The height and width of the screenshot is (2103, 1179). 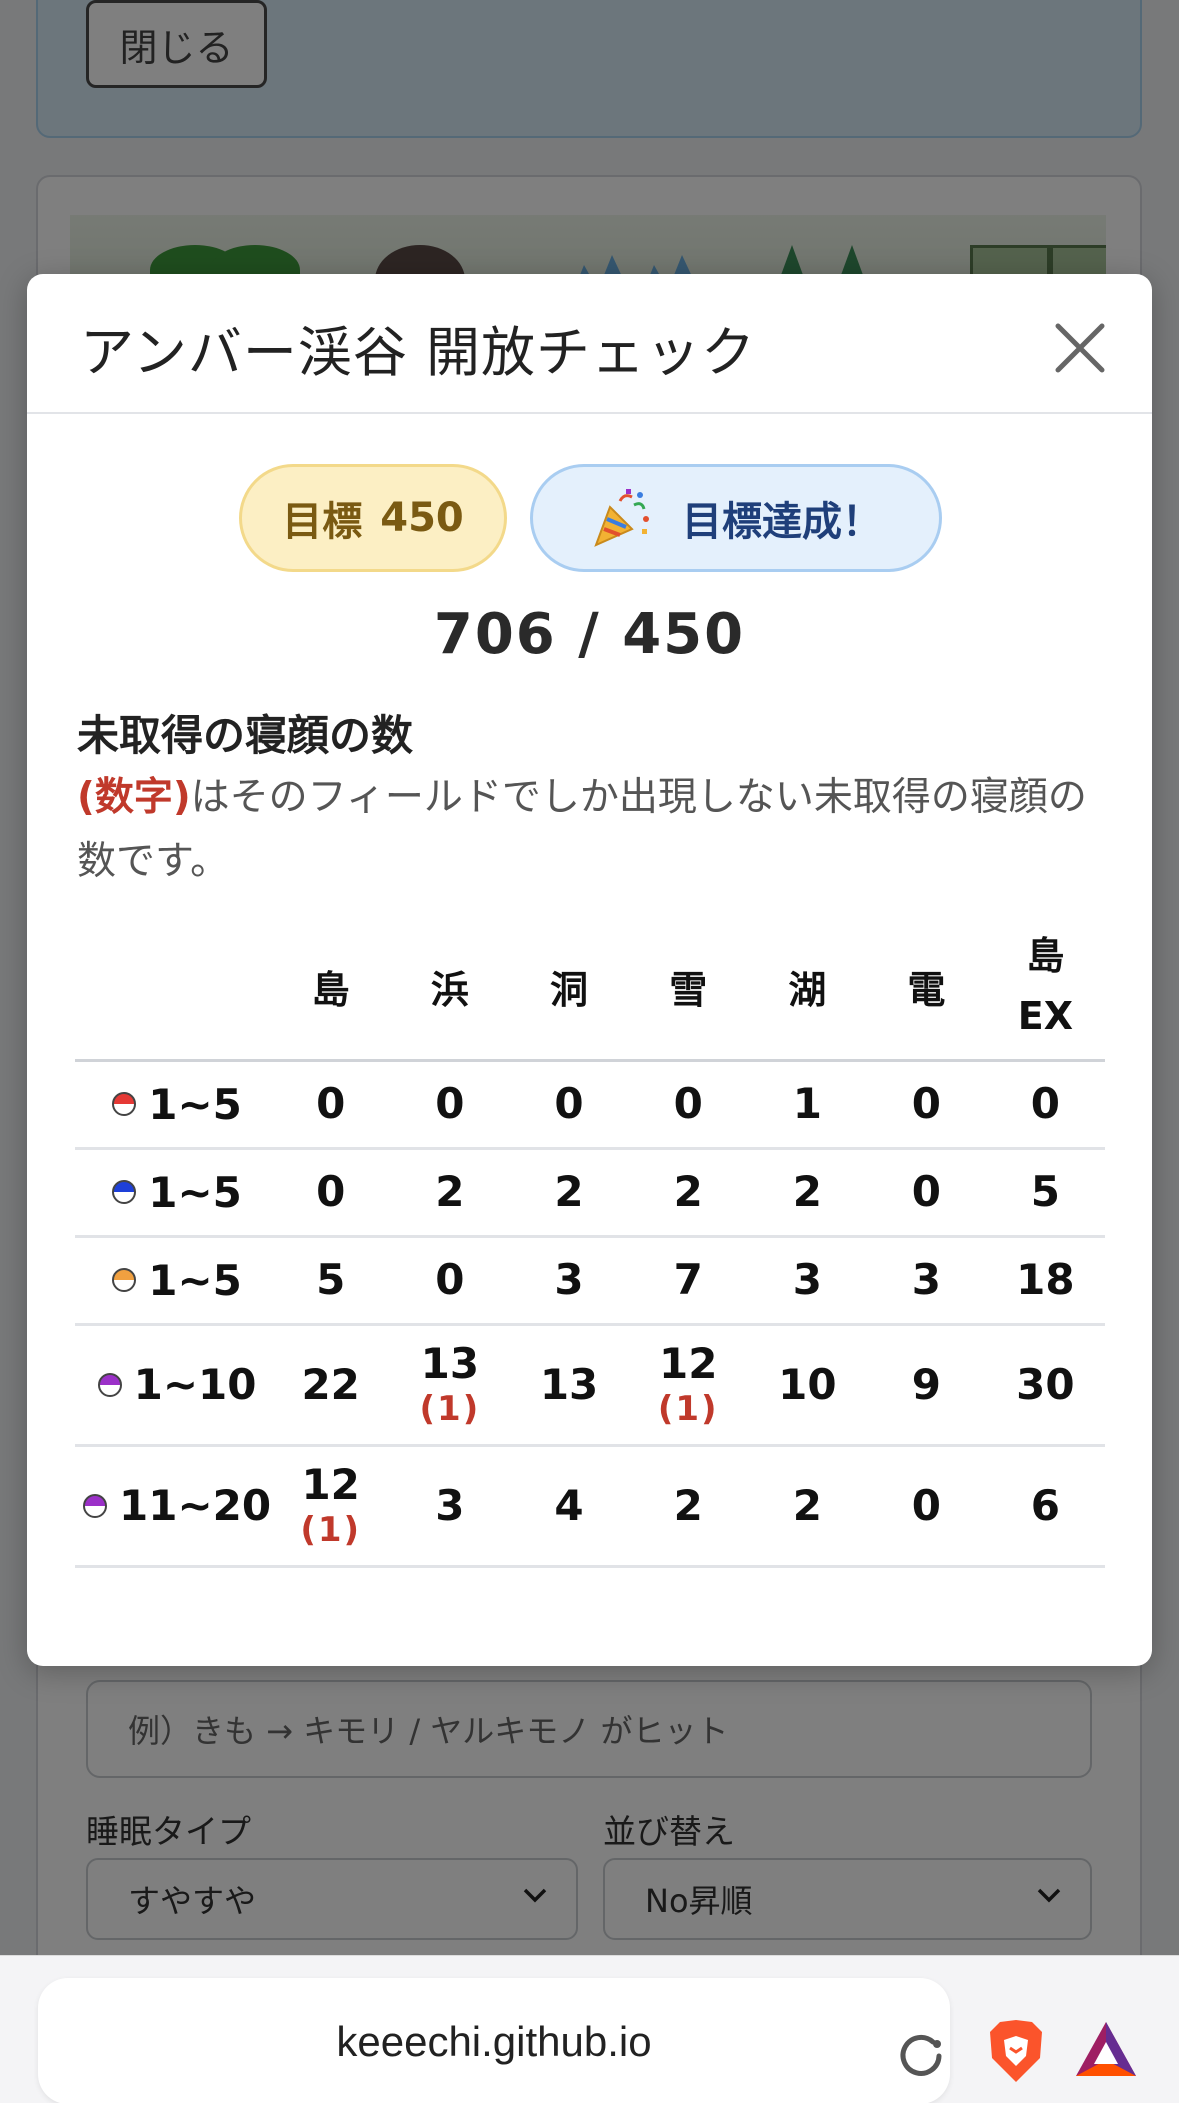 I want to click on url-text: keeechi.github.io, so click(x=494, y=2041).